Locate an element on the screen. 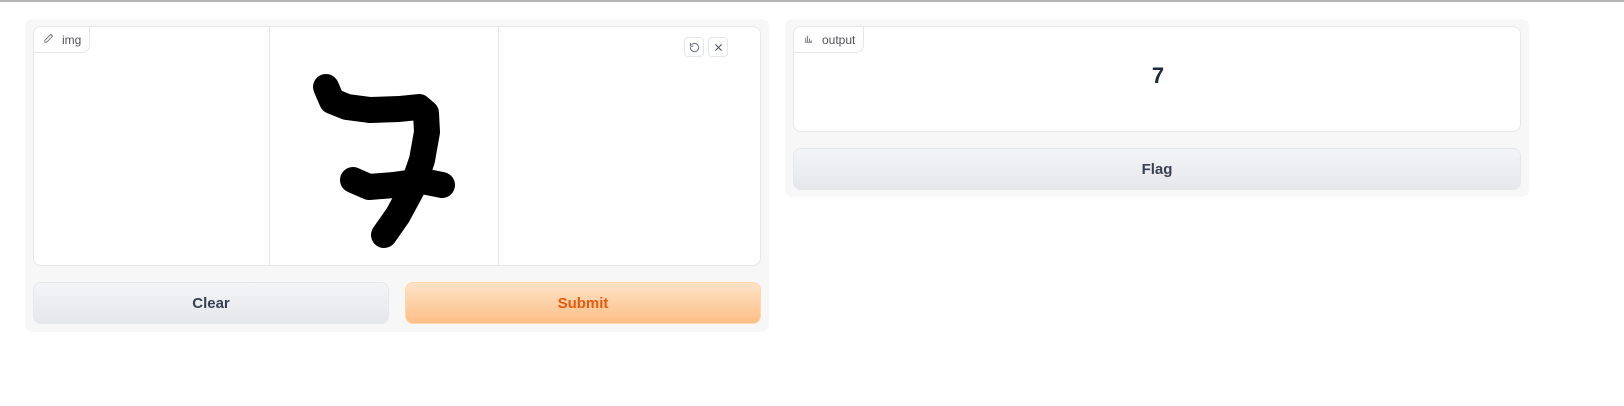 The height and width of the screenshot is (406, 1624). pencil-icon is located at coordinates (48, 40).